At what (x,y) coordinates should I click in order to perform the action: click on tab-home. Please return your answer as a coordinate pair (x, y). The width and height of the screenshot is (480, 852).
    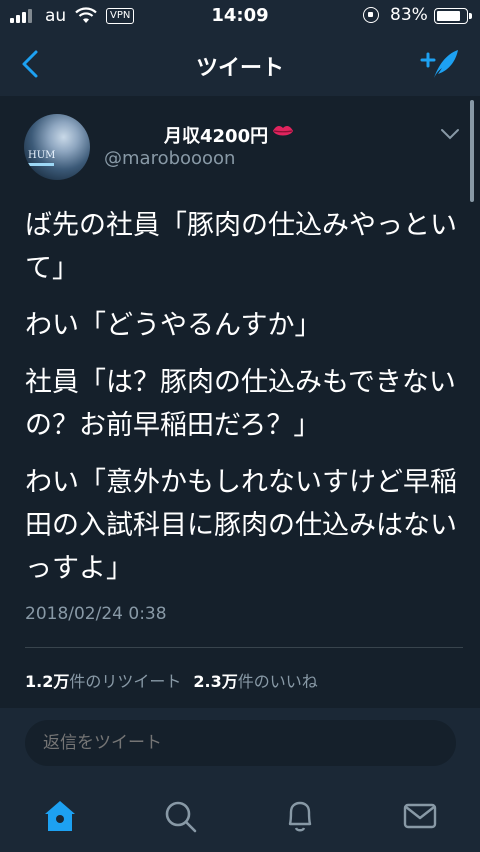
    Looking at the image, I should click on (60, 816).